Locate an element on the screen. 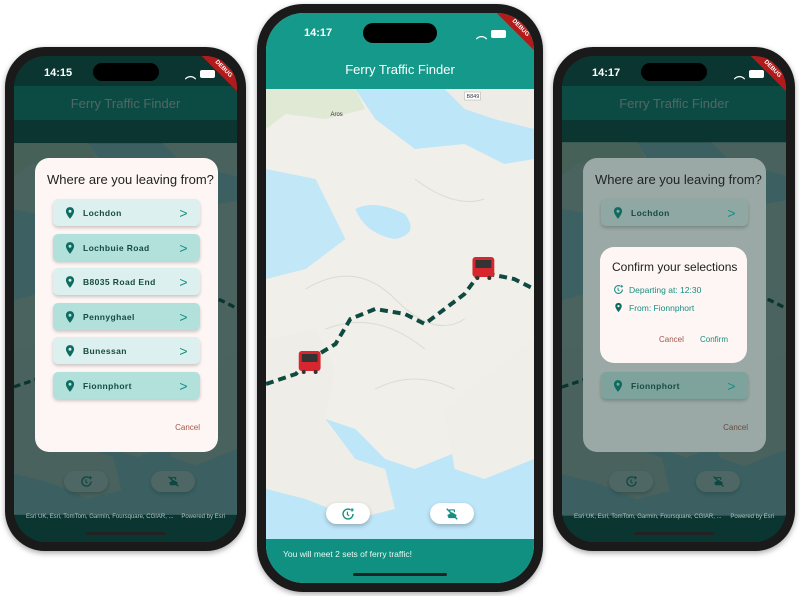 The height and width of the screenshot is (596, 800). confirm-cancel-button: Cancel is located at coordinates (671, 339).